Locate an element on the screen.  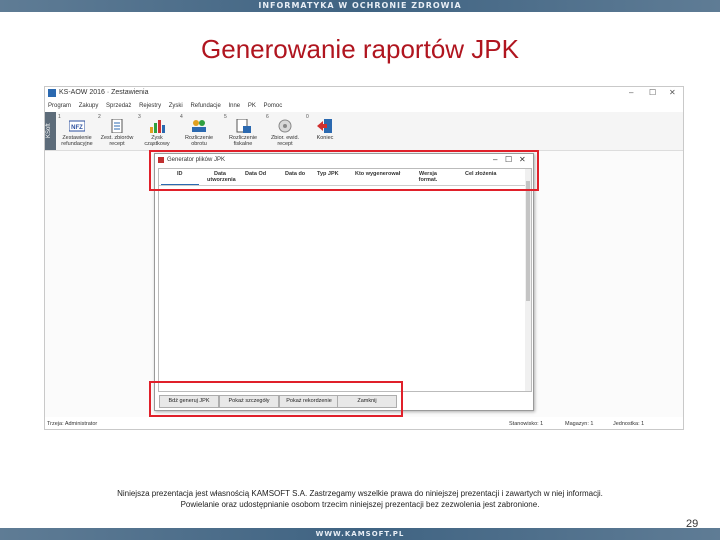
ribbon-label: refundacyjne is located at coordinates (77, 144).